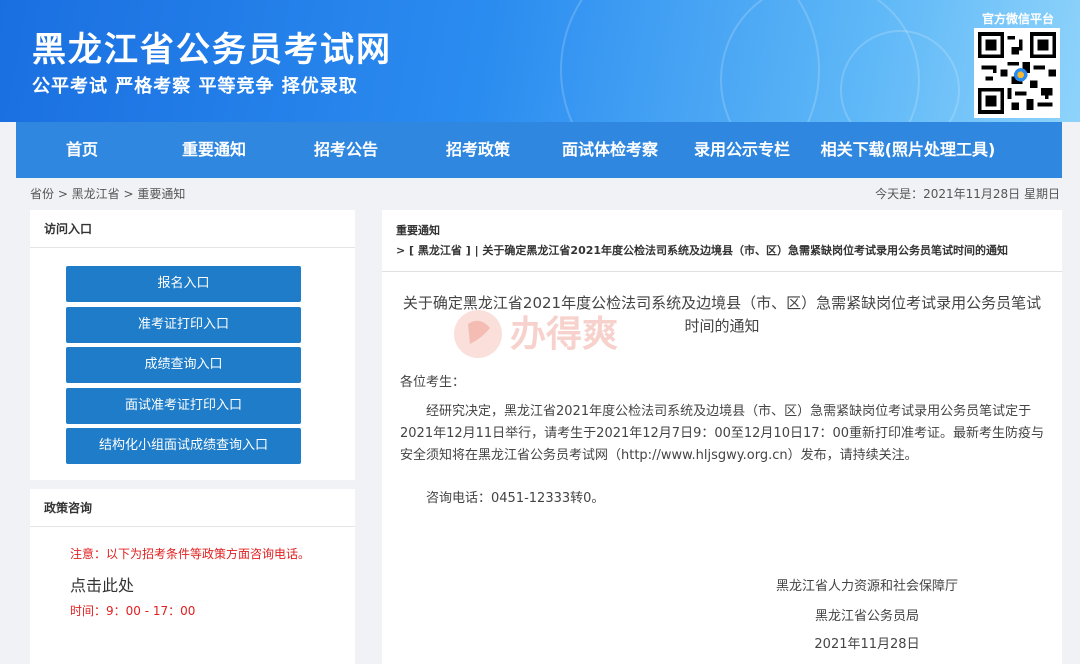  Describe the element at coordinates (107, 193) in the screenshot. I see `breadcrumb: 省份 > 黑龙江省 > 重要通知` at that location.